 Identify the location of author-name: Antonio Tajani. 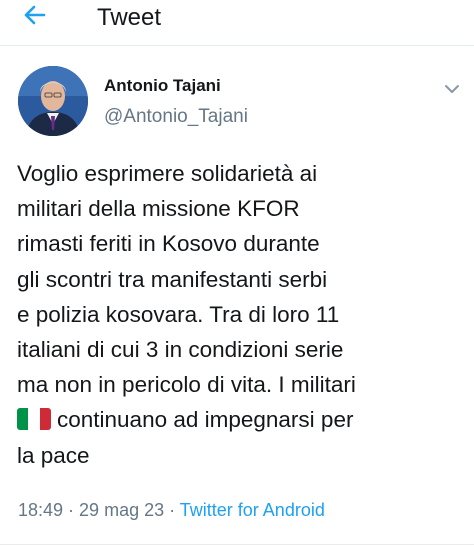
(162, 86).